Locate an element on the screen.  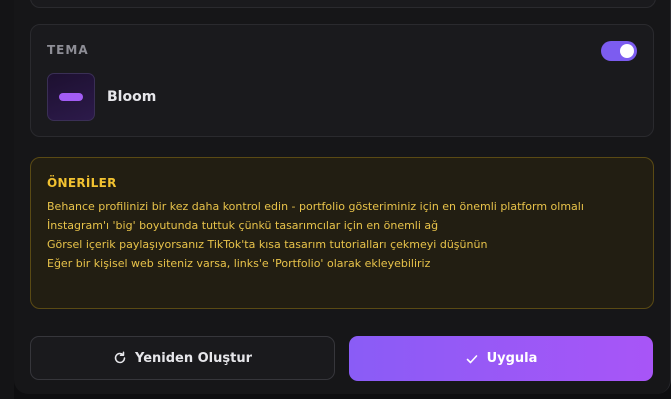
apply-button-label: Uygula is located at coordinates (512, 358).